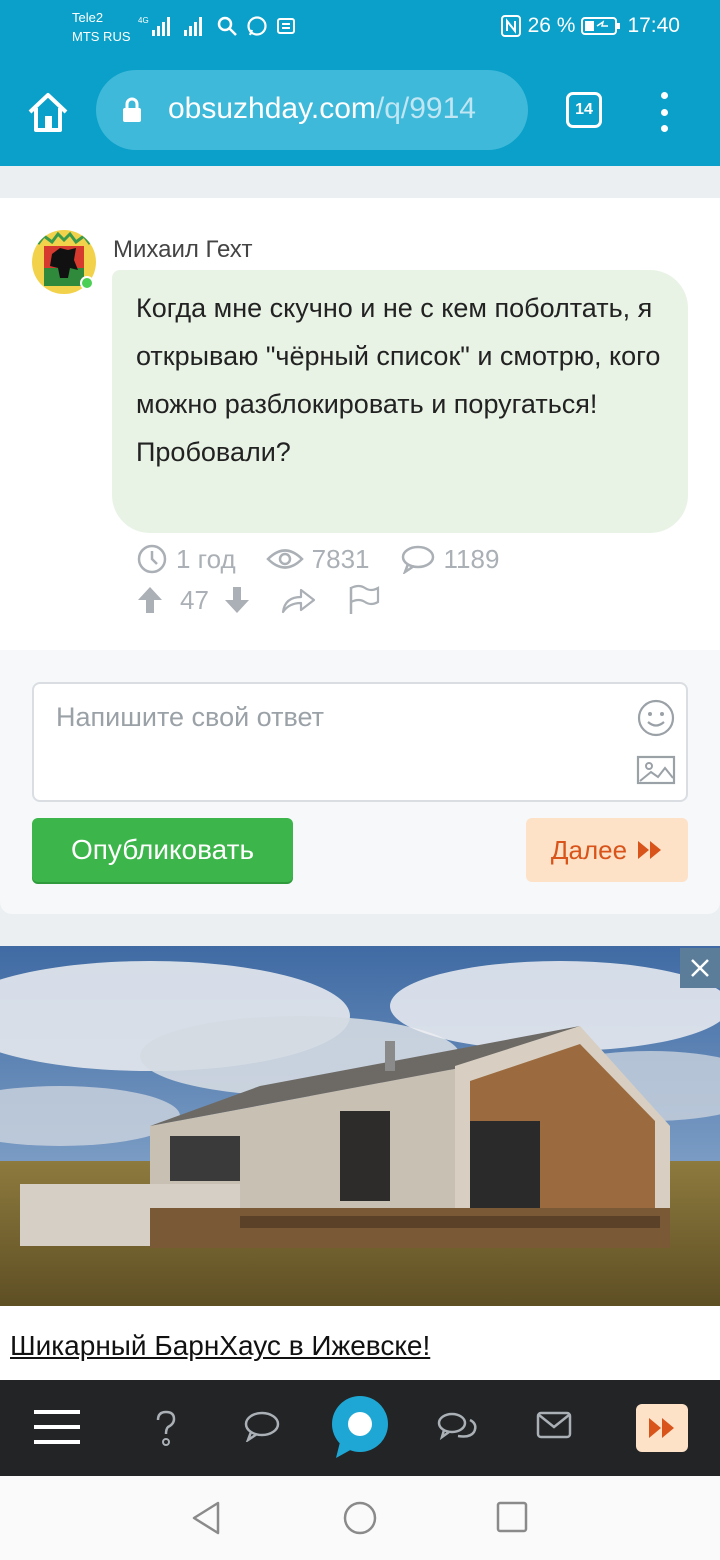 The width and height of the screenshot is (720, 1560). I want to click on post-meta: 1 год 7831 1189, so click(332, 559).